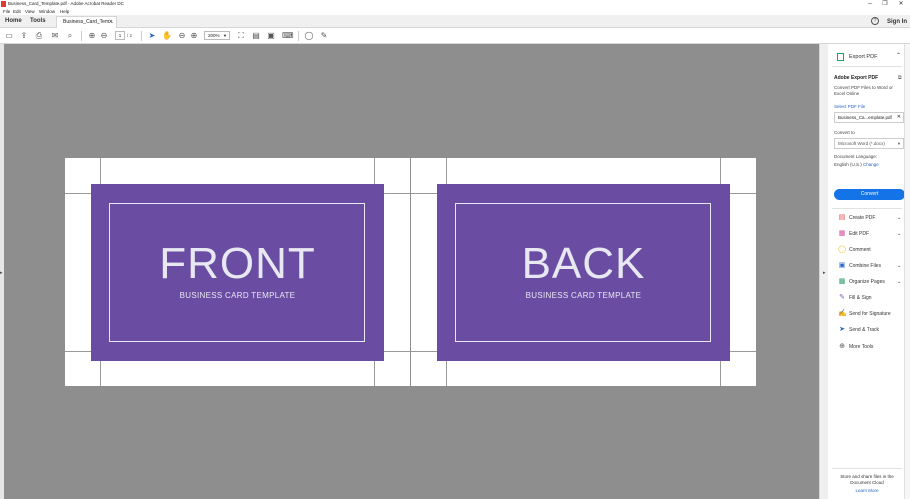  Describe the element at coordinates (241, 36) in the screenshot. I see `fit-page-icon: ⛶` at that location.